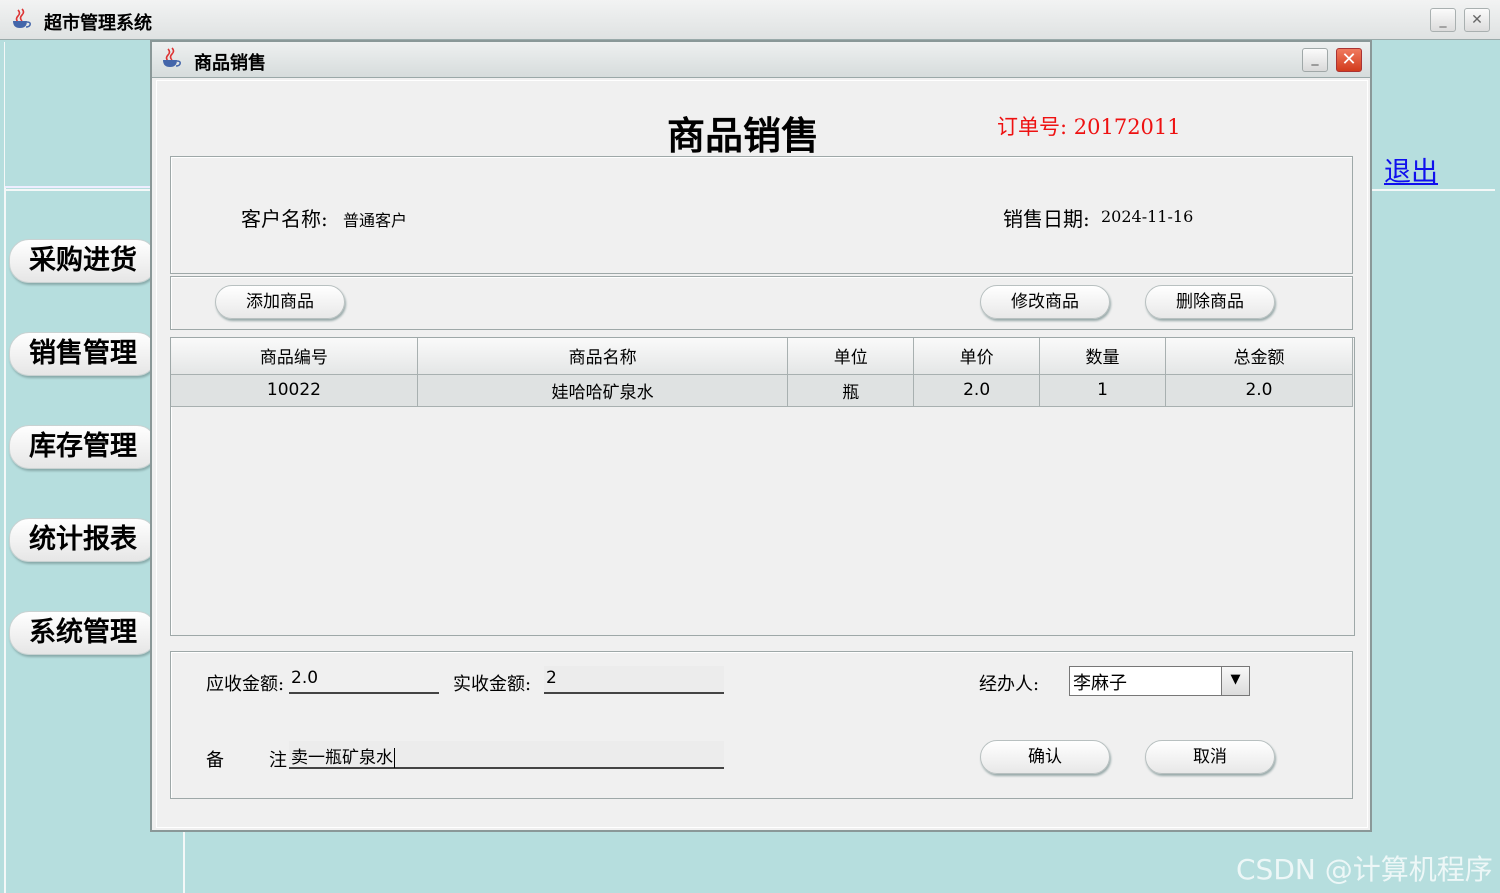  I want to click on table-cell: 娃哈哈矿泉水, so click(603, 390).